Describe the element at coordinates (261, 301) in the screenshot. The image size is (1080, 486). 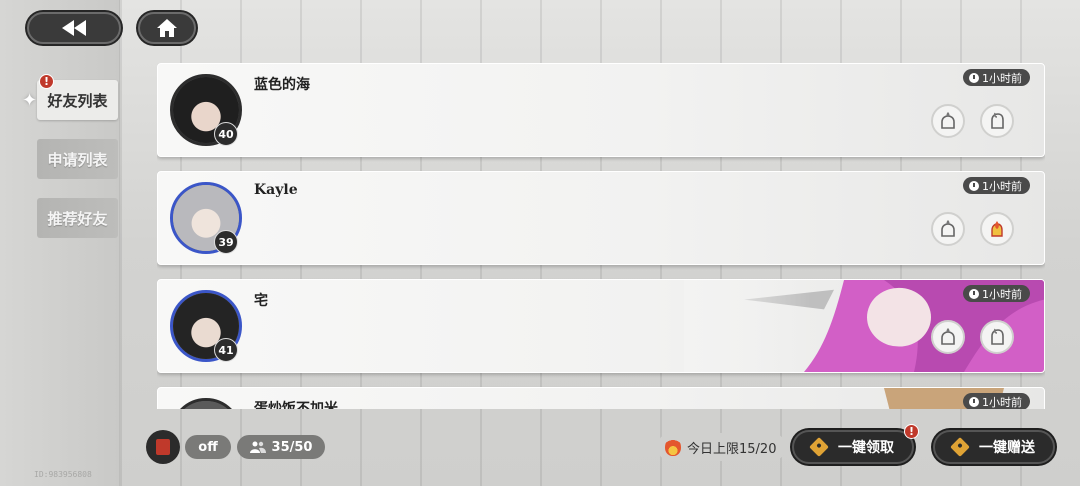
I see `friend-name: 宅` at that location.